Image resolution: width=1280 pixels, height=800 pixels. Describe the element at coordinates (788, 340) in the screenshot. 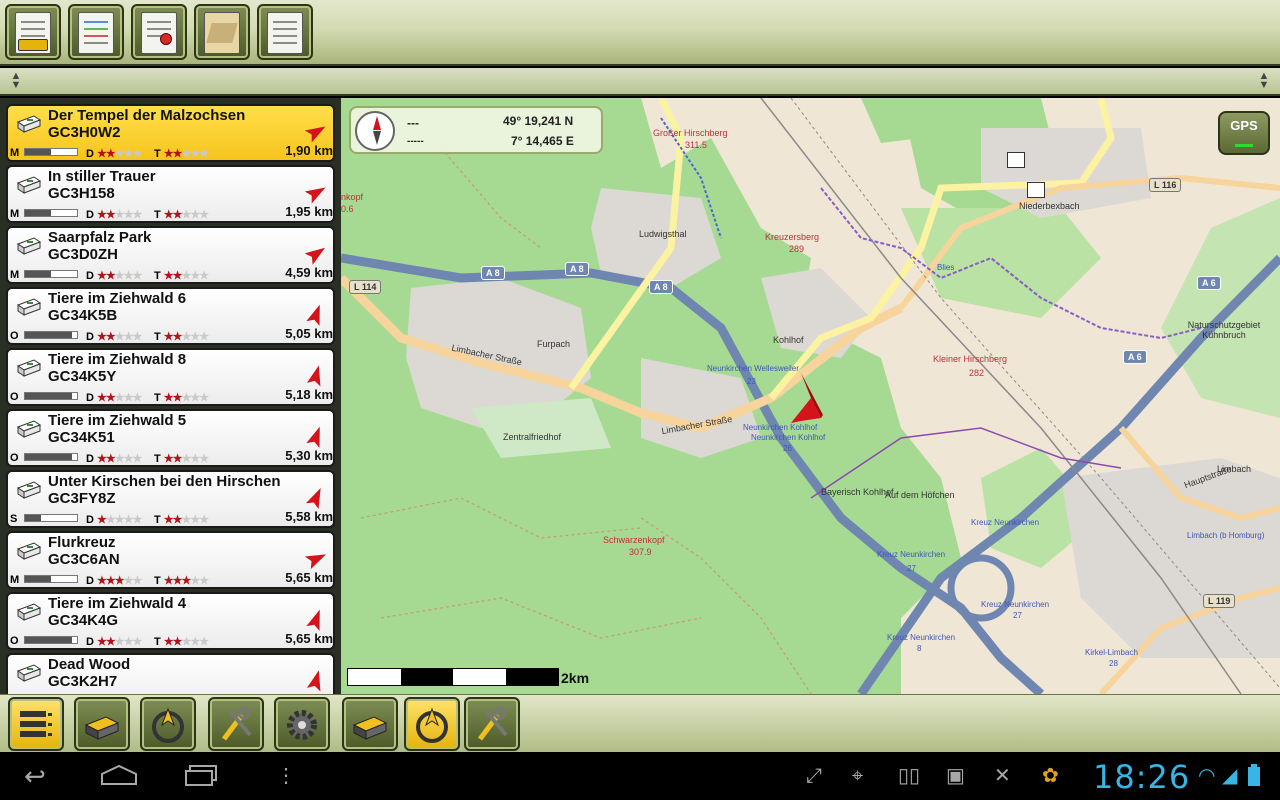

I see `map-label: Kohlhof` at that location.